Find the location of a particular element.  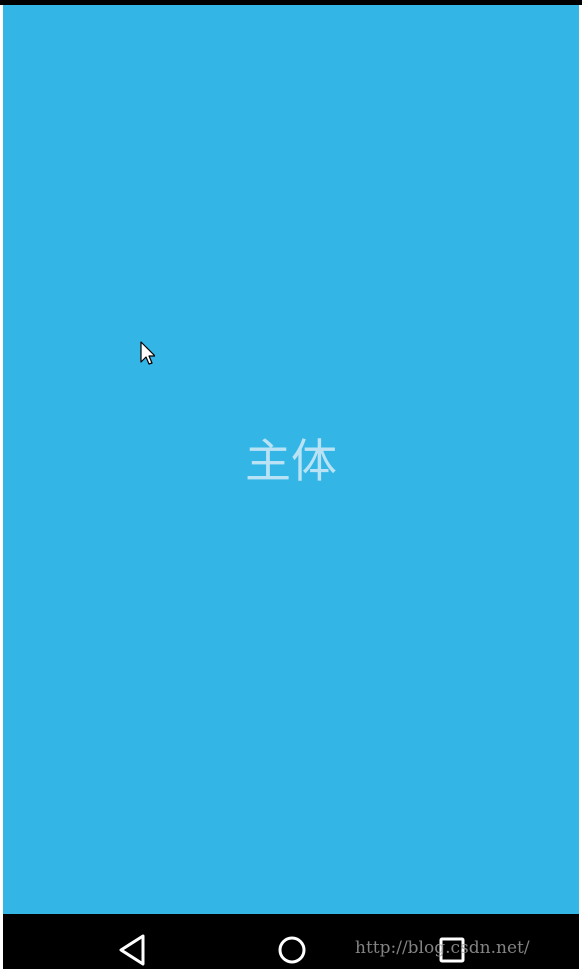

body-label: 主体 is located at coordinates (291, 461).